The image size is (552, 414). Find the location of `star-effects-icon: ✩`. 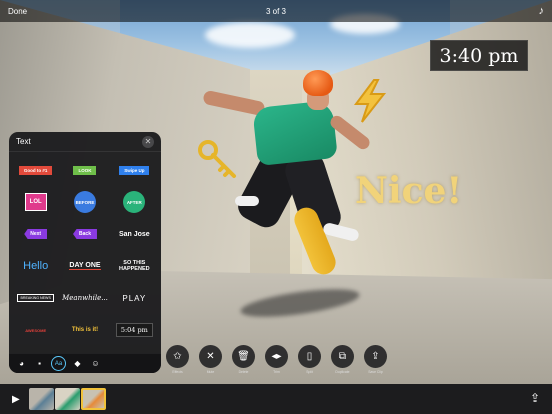

star-effects-icon: ✩ is located at coordinates (177, 356).